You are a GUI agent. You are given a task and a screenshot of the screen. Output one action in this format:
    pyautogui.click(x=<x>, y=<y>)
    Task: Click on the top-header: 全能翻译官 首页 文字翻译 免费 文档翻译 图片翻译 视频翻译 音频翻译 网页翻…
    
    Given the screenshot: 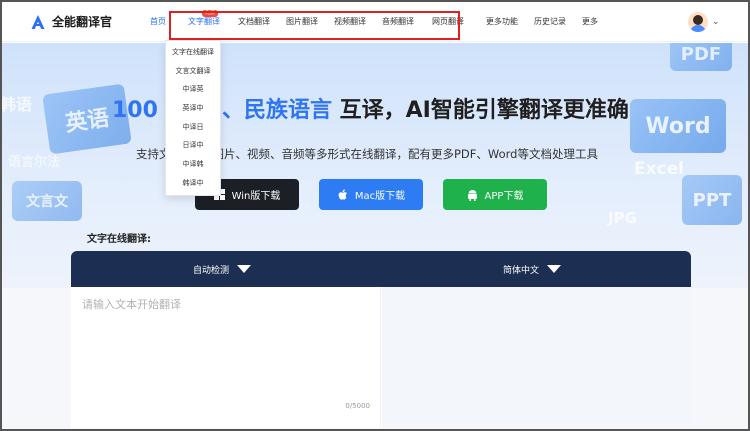 What is the action you would take?
    pyautogui.click(x=375, y=22)
    